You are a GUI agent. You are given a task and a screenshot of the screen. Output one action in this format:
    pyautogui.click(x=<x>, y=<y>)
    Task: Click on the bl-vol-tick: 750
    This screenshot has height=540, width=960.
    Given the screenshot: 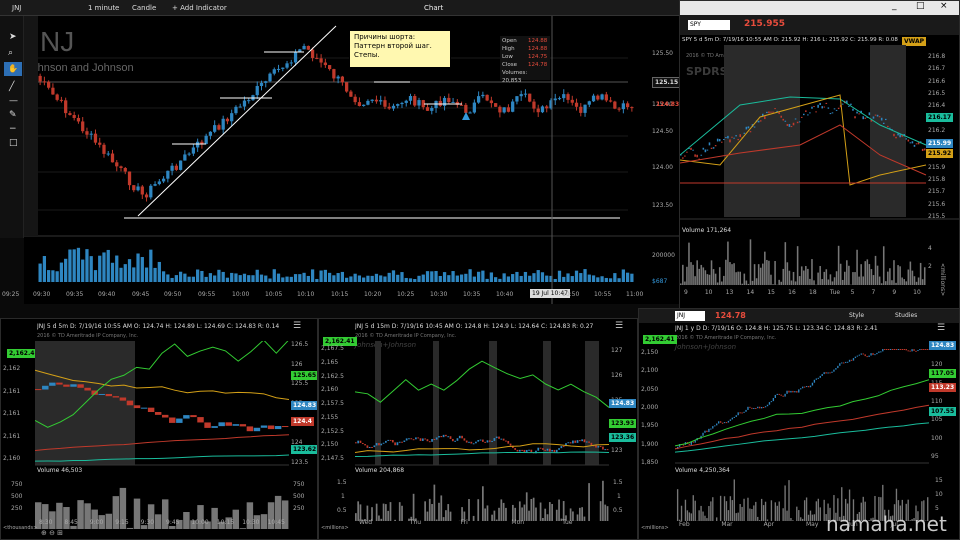 What is the action you would take?
    pyautogui.click(x=17, y=484)
    